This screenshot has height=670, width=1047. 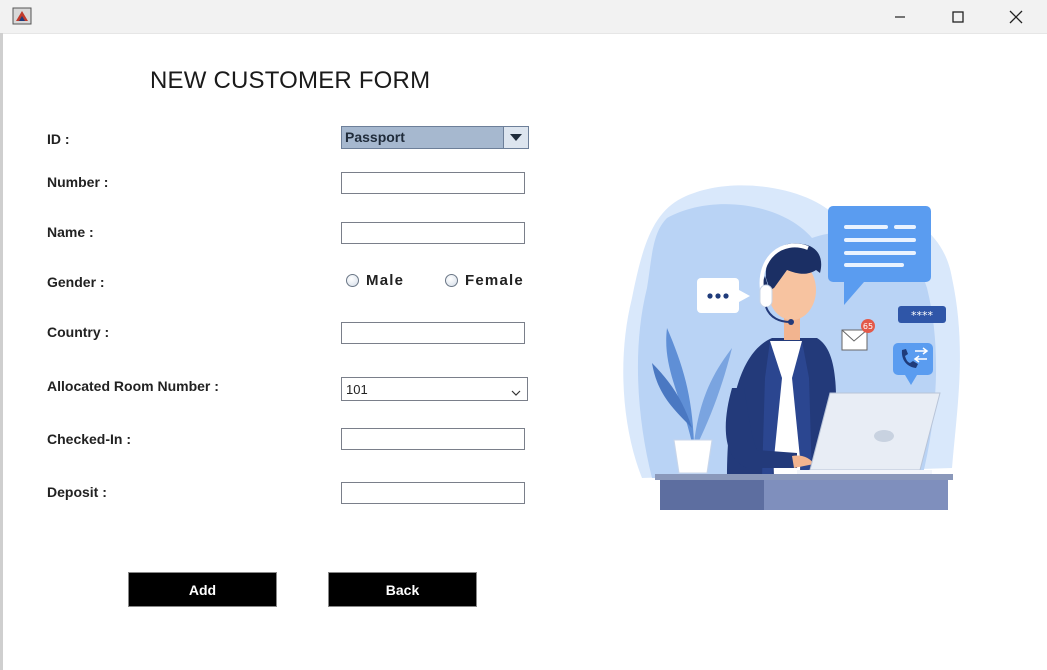 What do you see at coordinates (402, 589) in the screenshot?
I see `back-button: Back` at bounding box center [402, 589].